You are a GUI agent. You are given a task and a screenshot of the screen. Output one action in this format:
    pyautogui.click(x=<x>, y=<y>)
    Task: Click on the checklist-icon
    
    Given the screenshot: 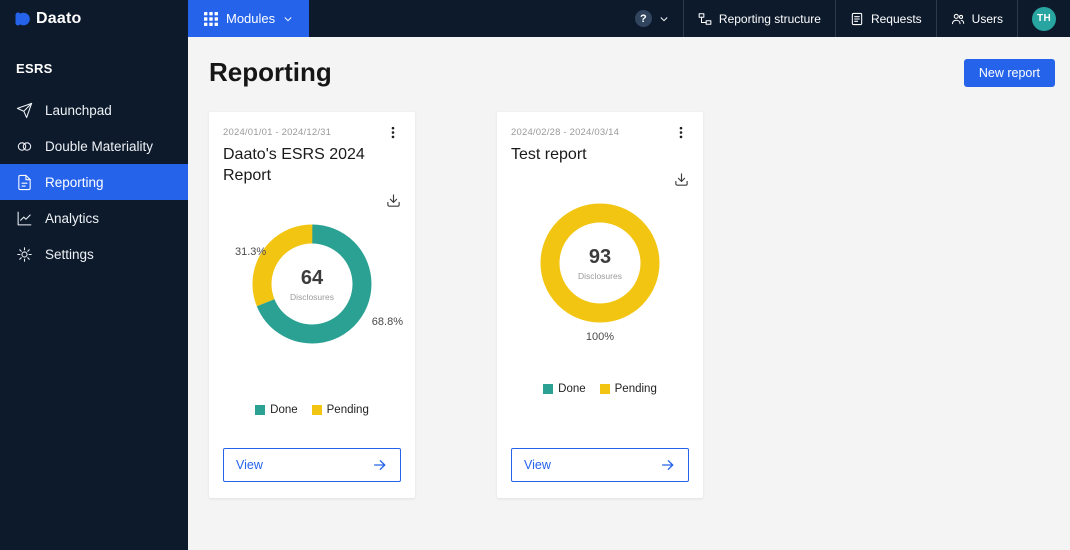 What is the action you would take?
    pyautogui.click(x=857, y=18)
    